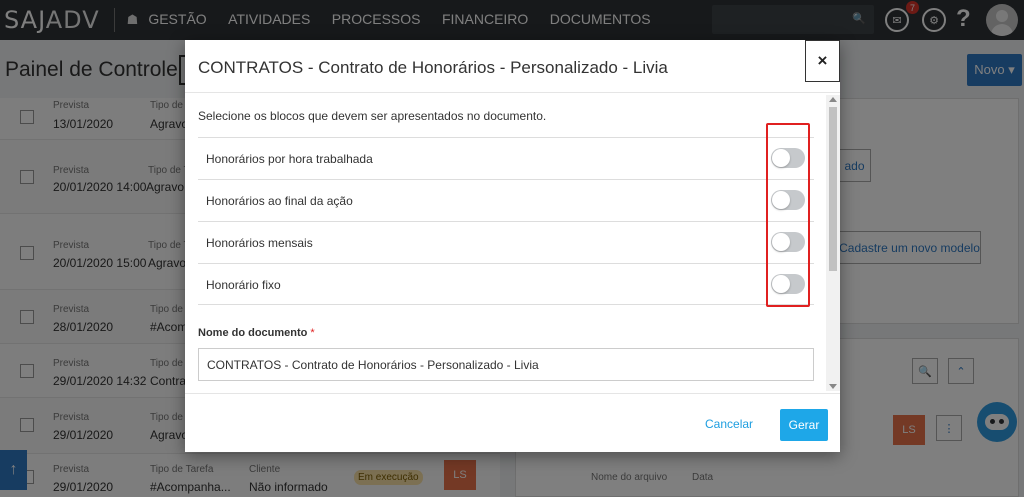 The image size is (1024, 497). Describe the element at coordinates (253, 333) in the screenshot. I see `document-name-label-text: Nome do documento` at that location.